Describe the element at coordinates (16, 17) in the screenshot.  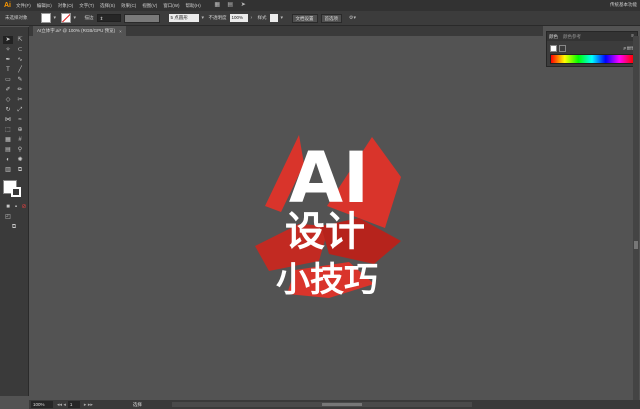
I see `selection-status: 未选择对象` at that location.